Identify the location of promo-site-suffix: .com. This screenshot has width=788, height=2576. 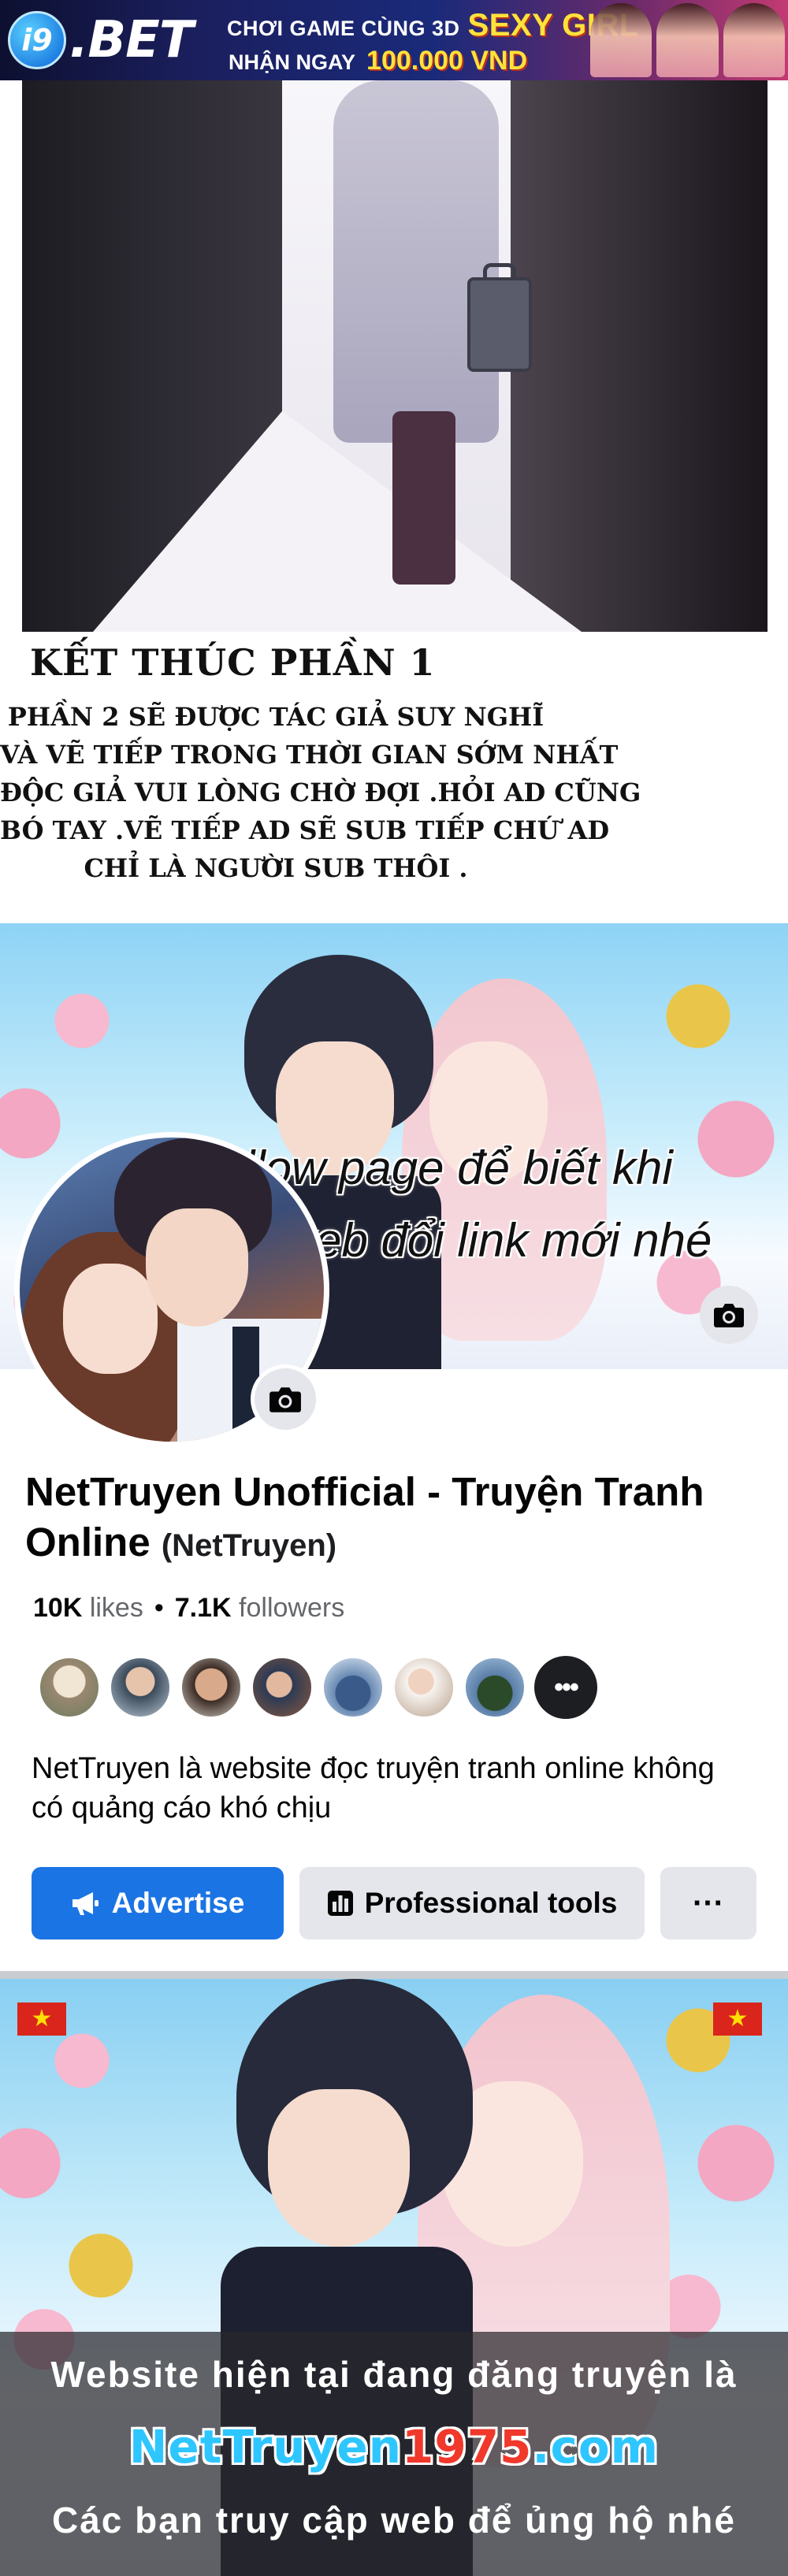
(596, 2447).